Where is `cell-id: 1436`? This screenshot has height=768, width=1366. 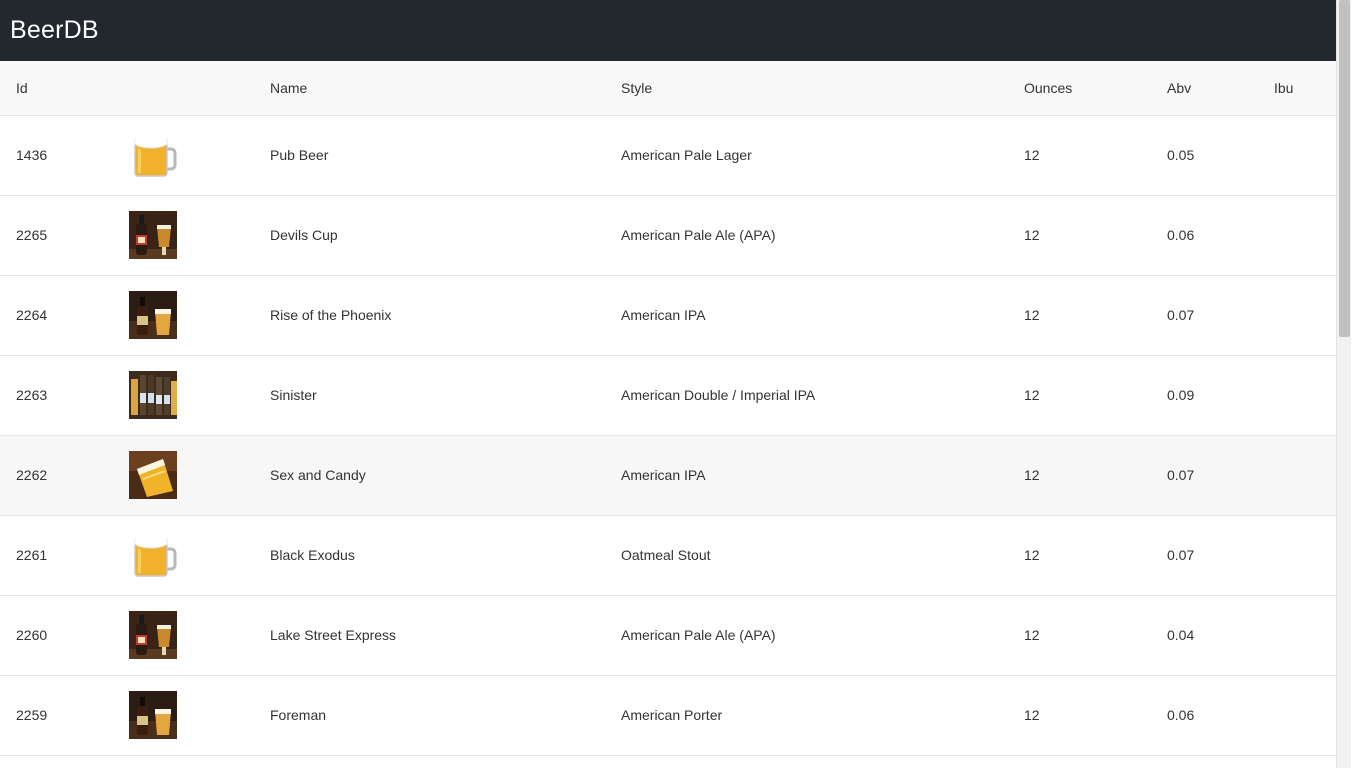
cell-id: 1436 is located at coordinates (32, 155).